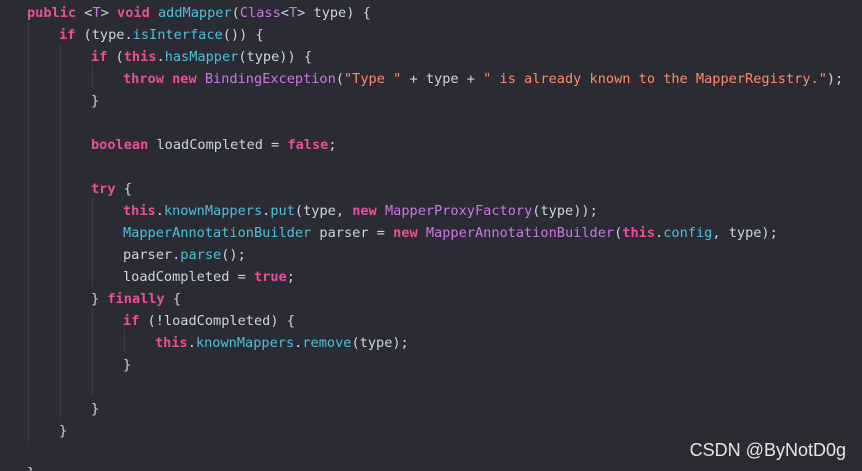 The height and width of the screenshot is (471, 862). What do you see at coordinates (688, 233) in the screenshot?
I see `code-token: config` at bounding box center [688, 233].